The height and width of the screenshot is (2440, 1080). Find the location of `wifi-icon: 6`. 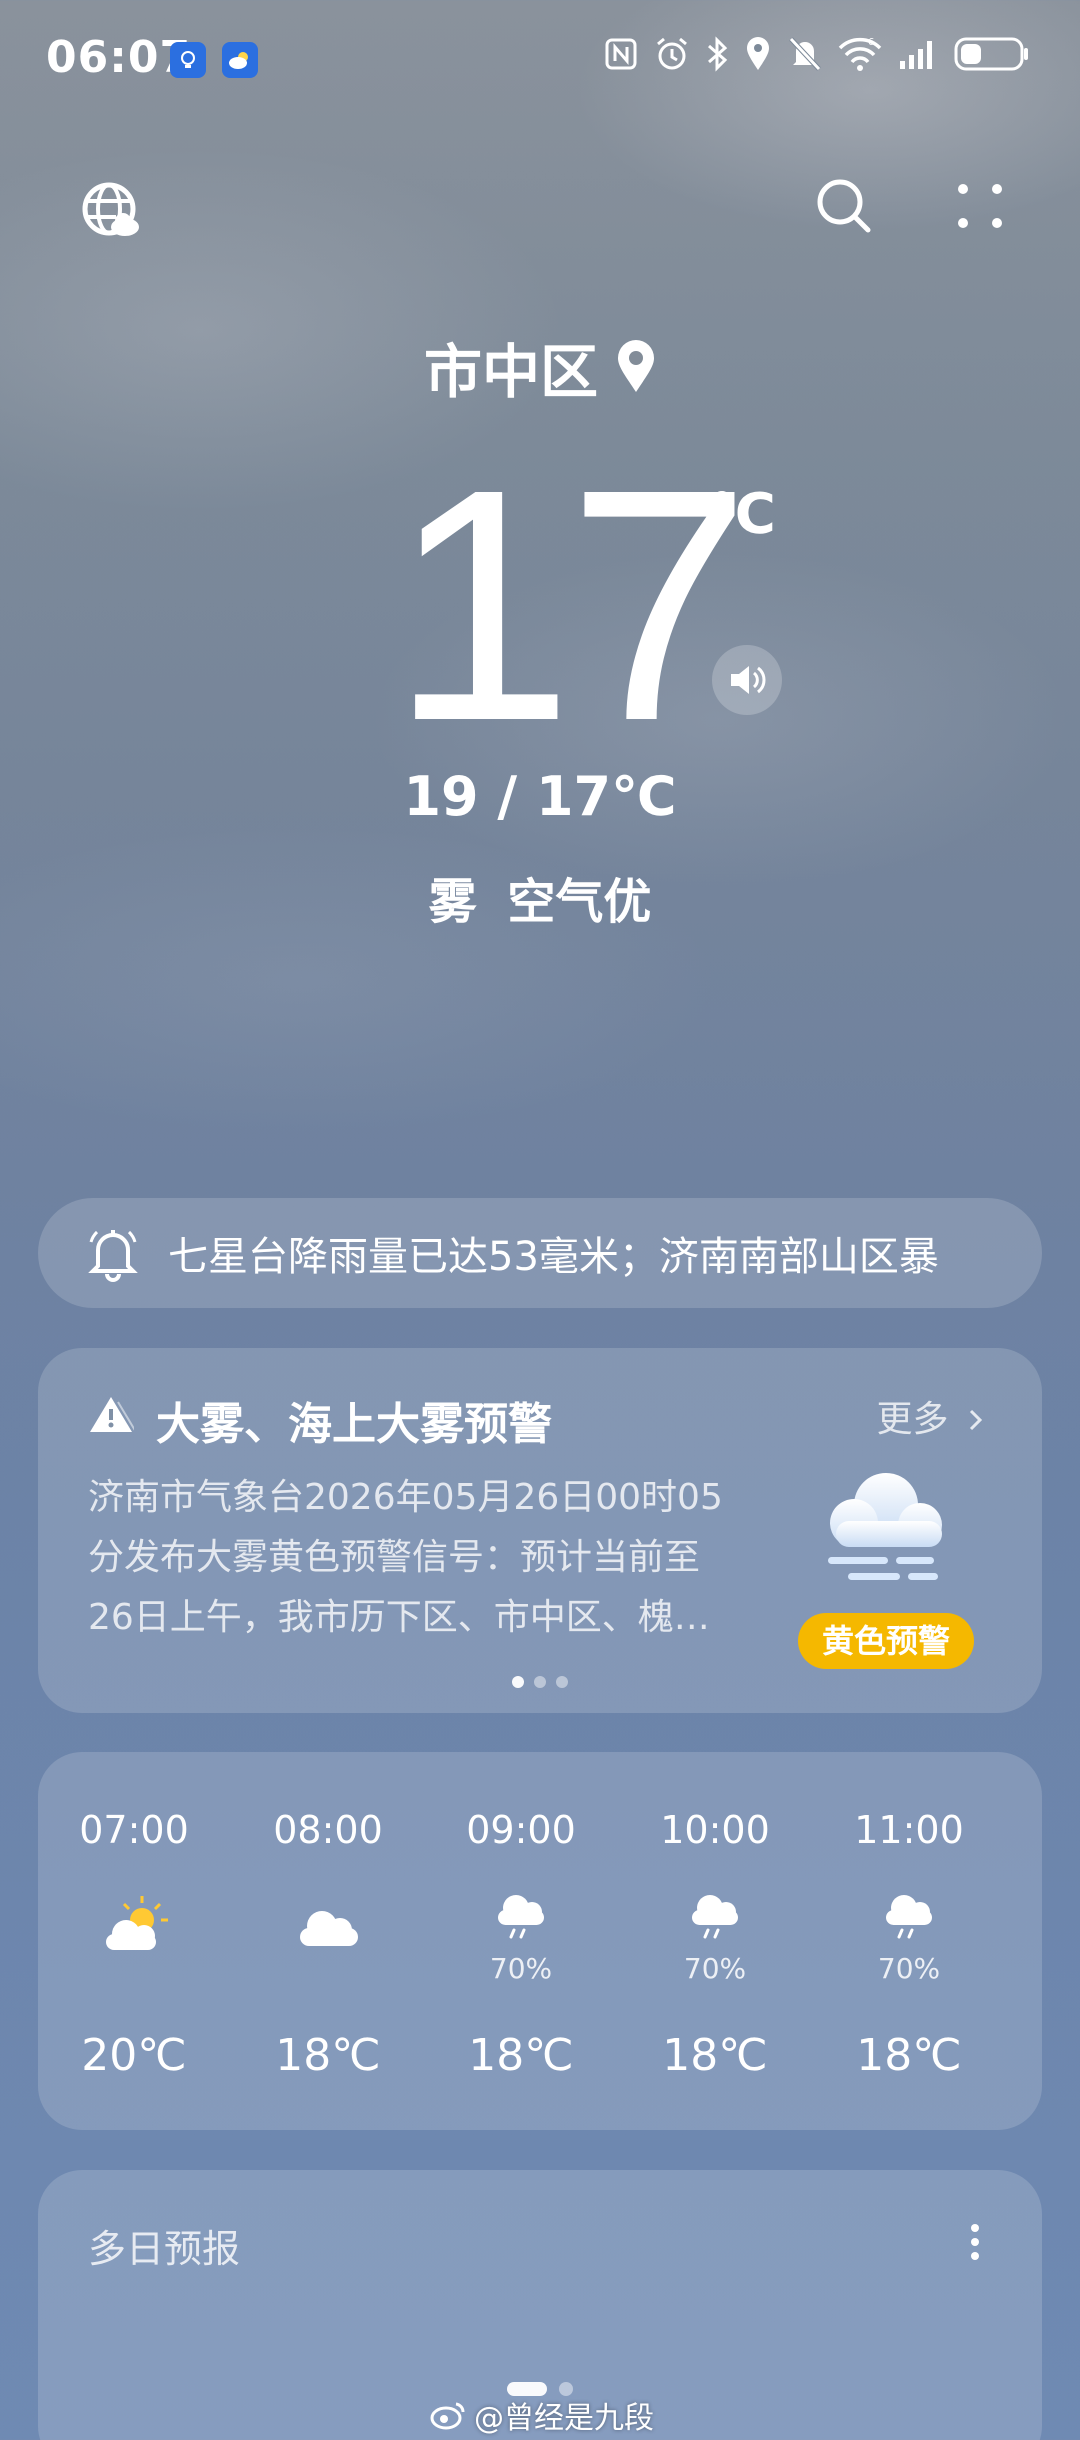

wifi-icon: 6 is located at coordinates (860, 54).